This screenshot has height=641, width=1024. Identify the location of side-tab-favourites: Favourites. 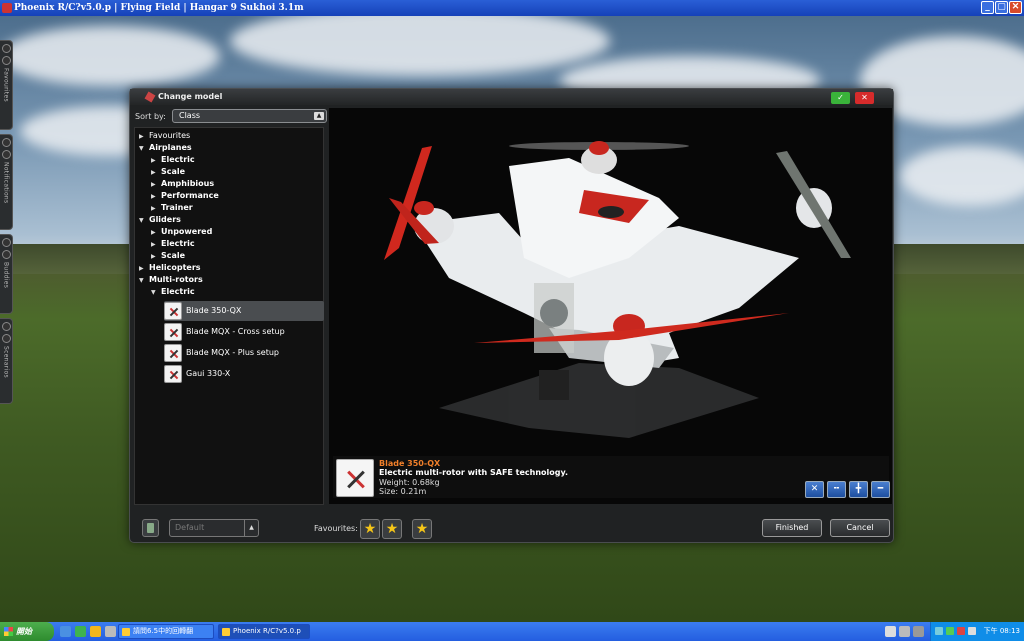
(6, 85).